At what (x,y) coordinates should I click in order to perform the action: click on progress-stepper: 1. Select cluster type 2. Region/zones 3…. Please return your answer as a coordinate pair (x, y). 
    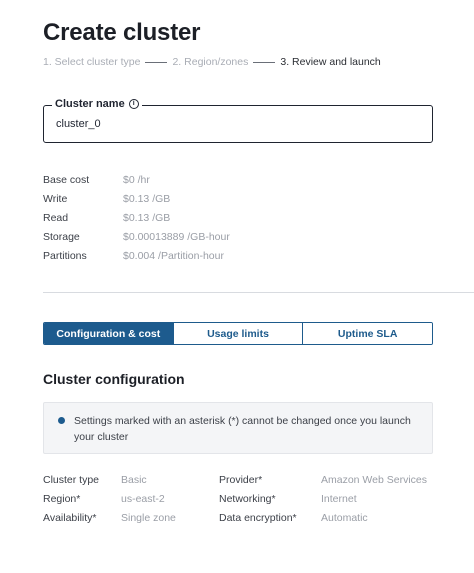
    Looking at the image, I should click on (212, 62).